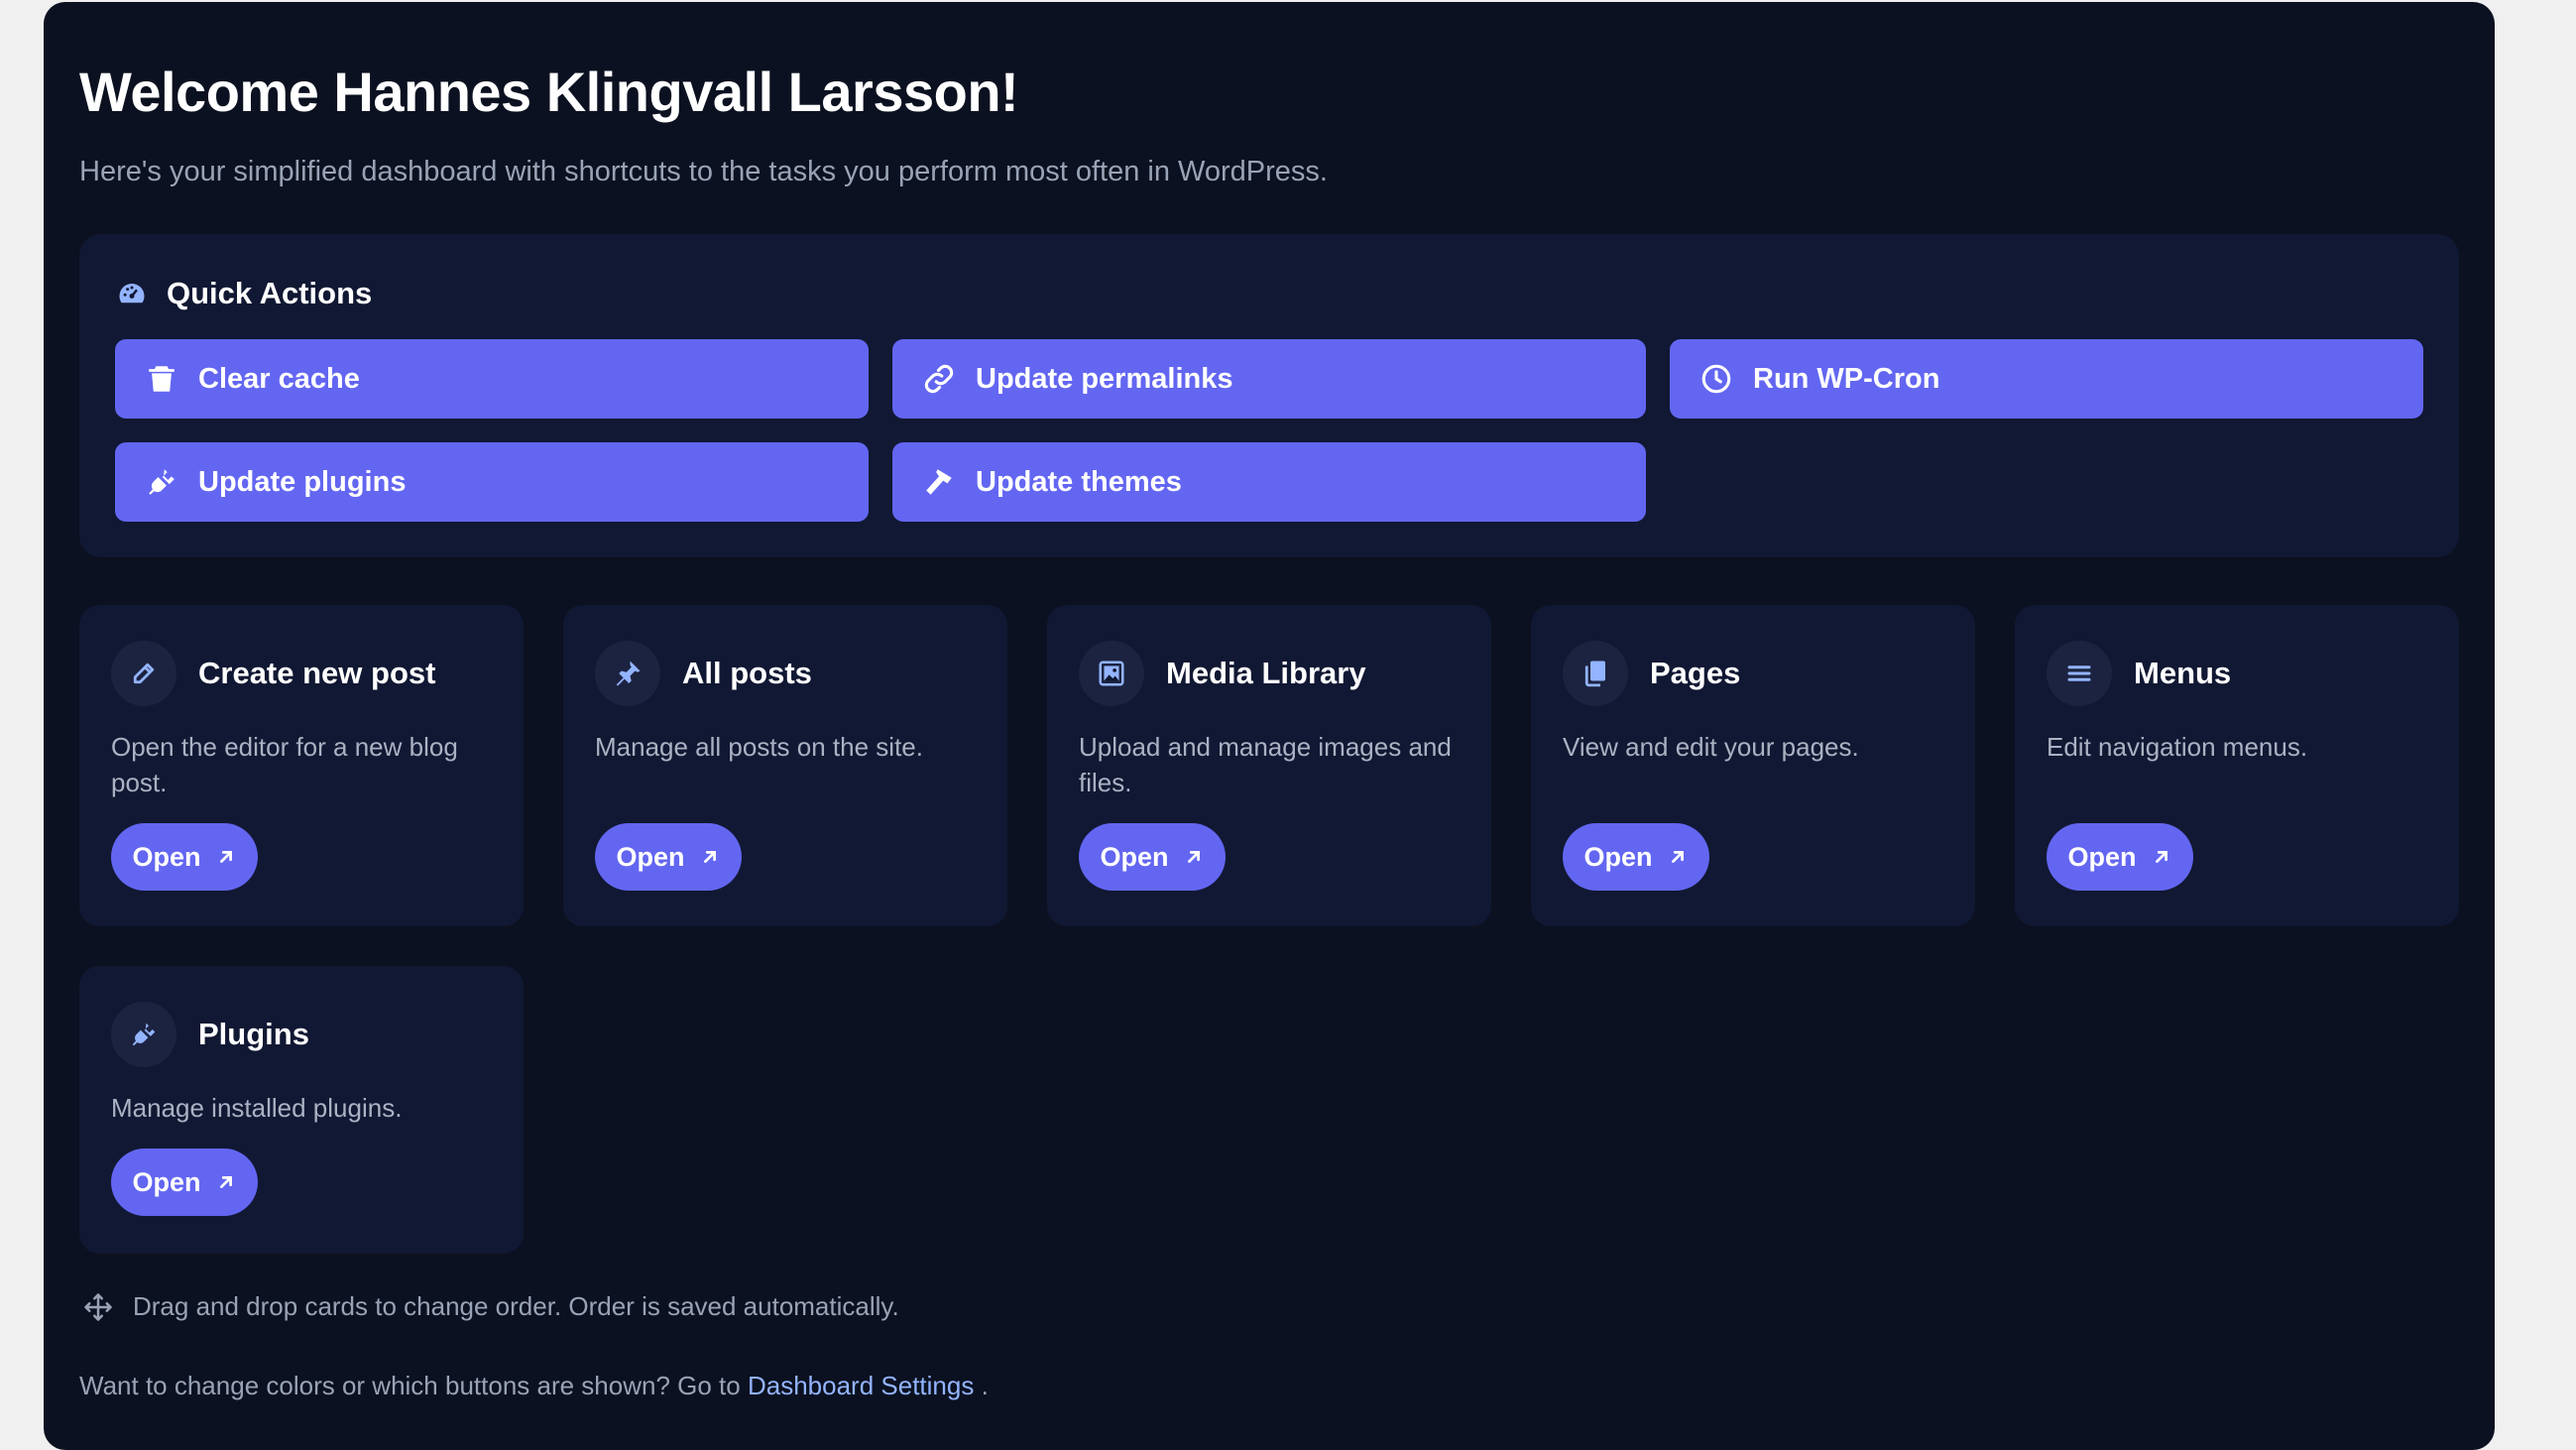 This screenshot has height=1450, width=2576. I want to click on run-wp-cron-button: Run WP-Cron, so click(2047, 379).